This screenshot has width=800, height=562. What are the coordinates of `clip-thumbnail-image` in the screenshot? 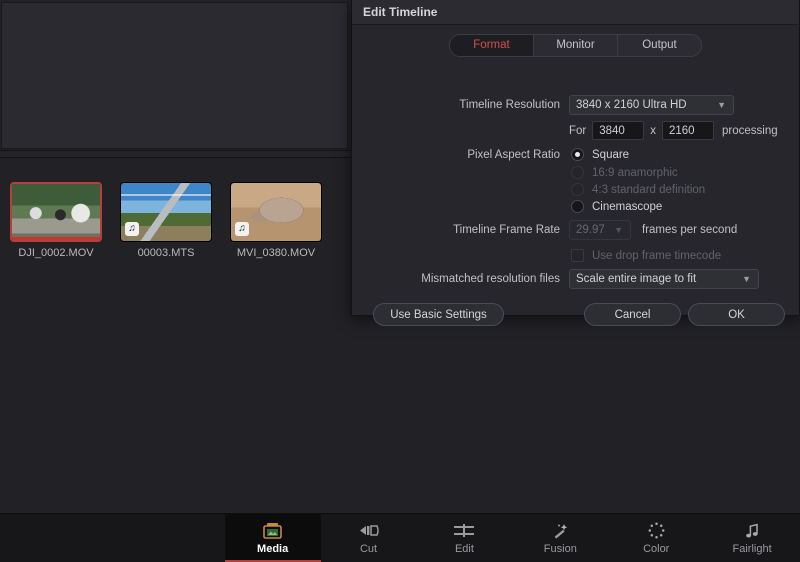 It's located at (56, 212).